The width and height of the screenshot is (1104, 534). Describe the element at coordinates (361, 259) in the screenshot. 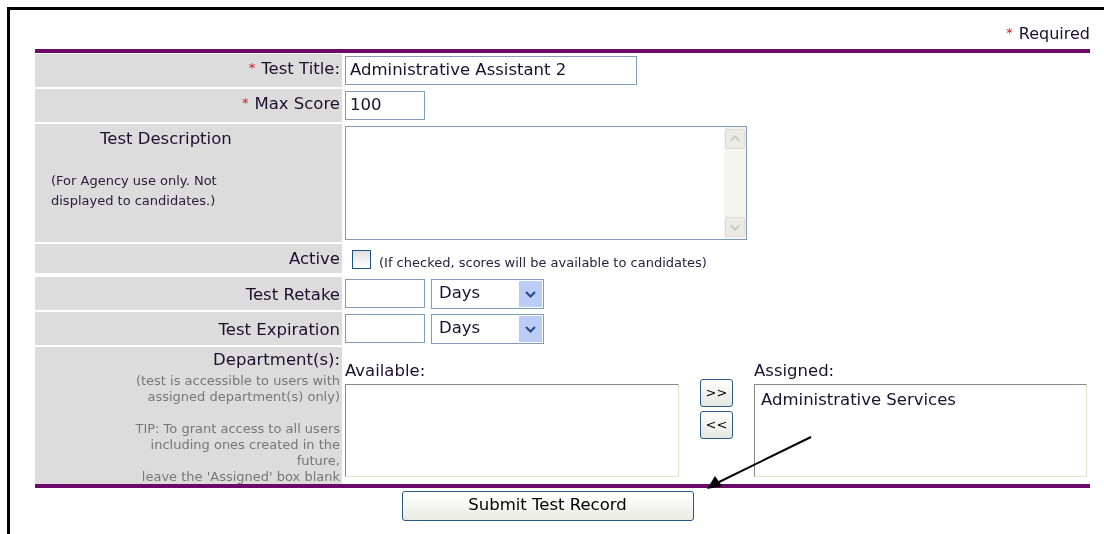

I see `checkbox` at that location.